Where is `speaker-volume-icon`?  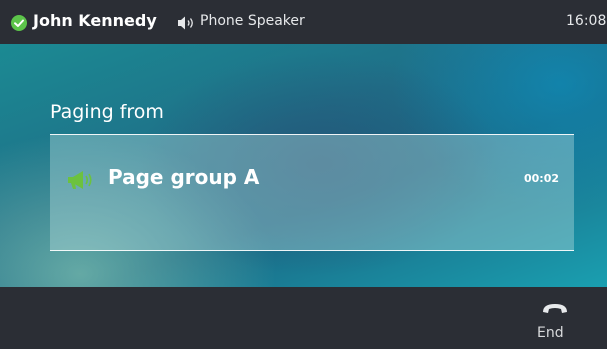
speaker-volume-icon is located at coordinates (187, 23).